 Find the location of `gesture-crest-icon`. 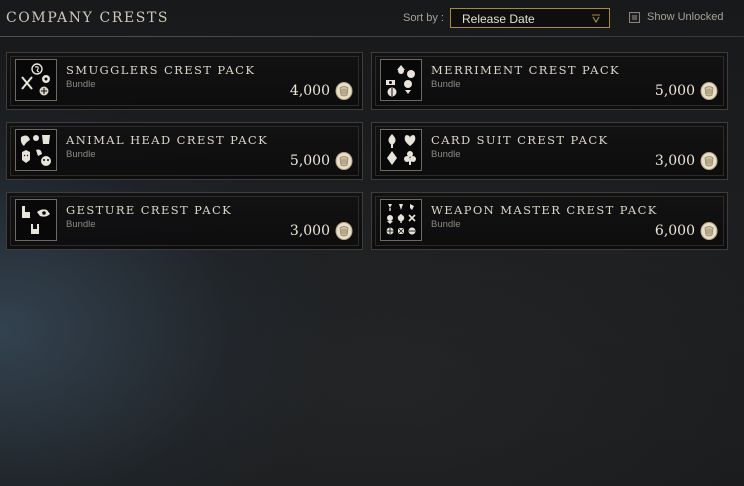

gesture-crest-icon is located at coordinates (36, 220).